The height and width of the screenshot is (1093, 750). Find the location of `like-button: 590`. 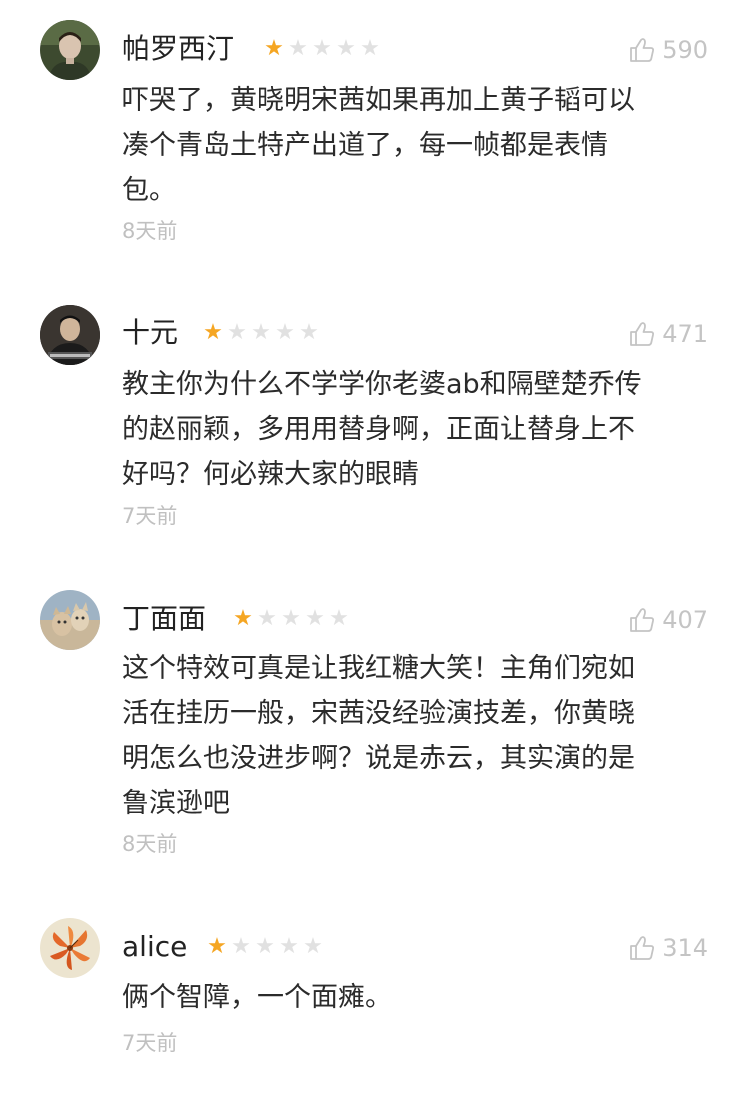

like-button: 590 is located at coordinates (668, 50).